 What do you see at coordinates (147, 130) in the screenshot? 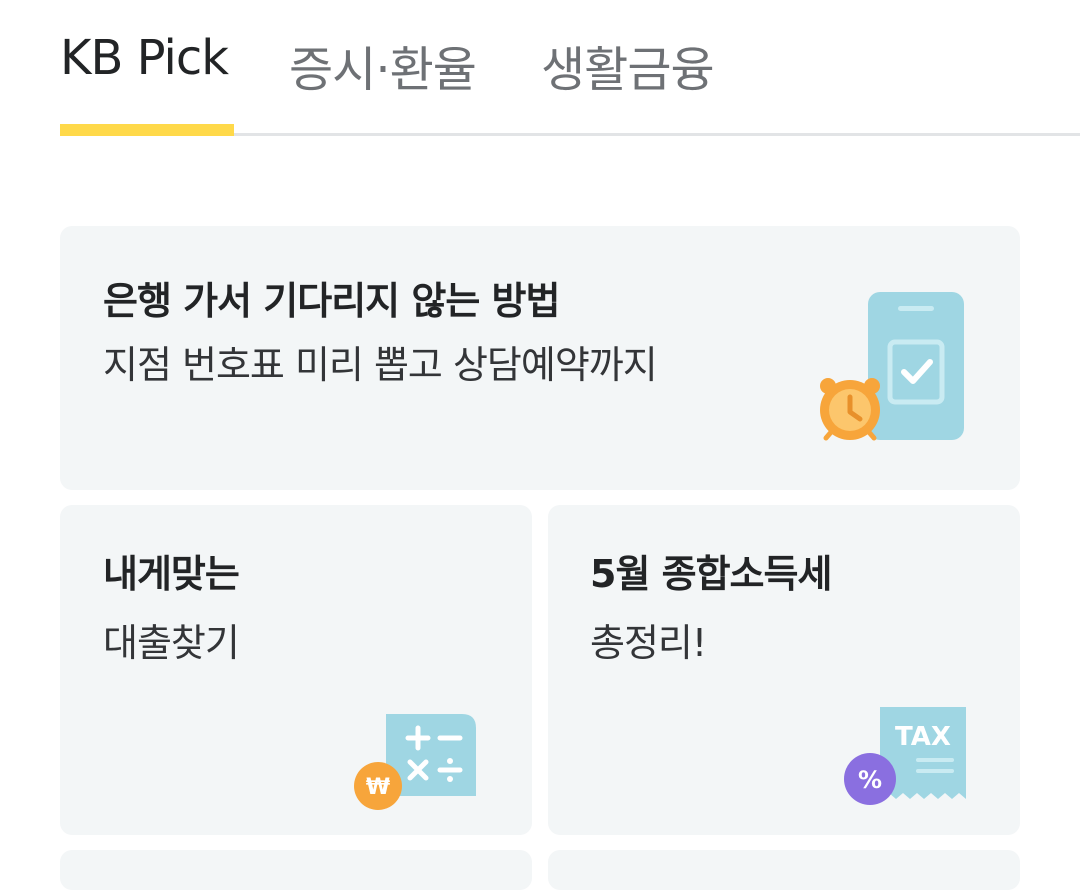
I see `active-tab-indicator` at bounding box center [147, 130].